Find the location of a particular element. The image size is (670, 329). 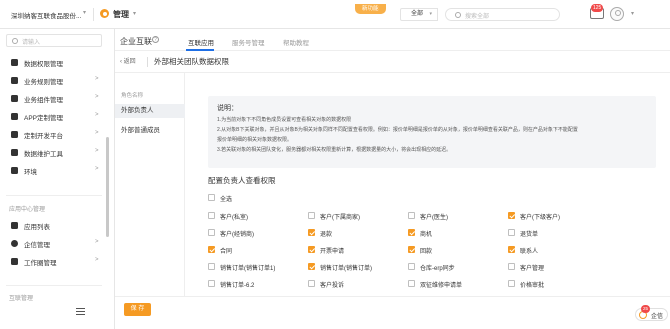

sidebar-item-label: 业务规则管理 is located at coordinates (43, 82).